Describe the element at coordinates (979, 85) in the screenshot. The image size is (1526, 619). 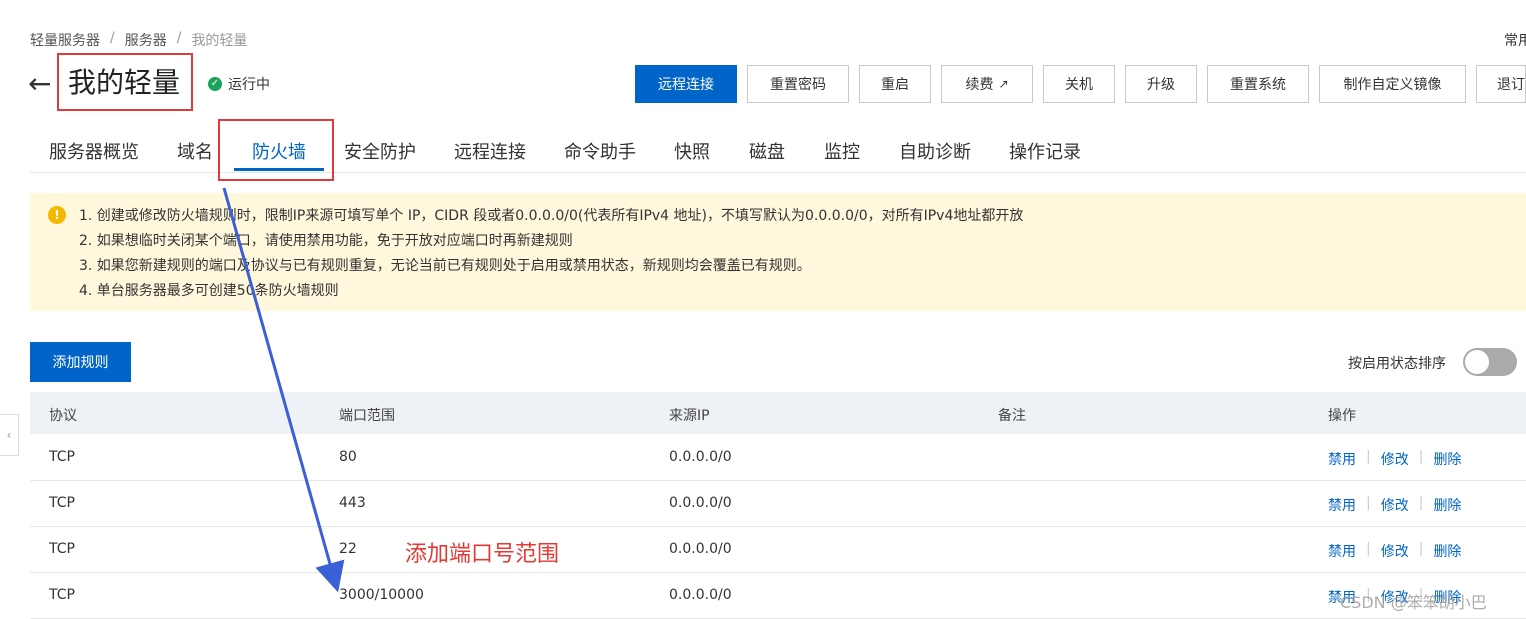
I see `renew-label: 续费` at that location.